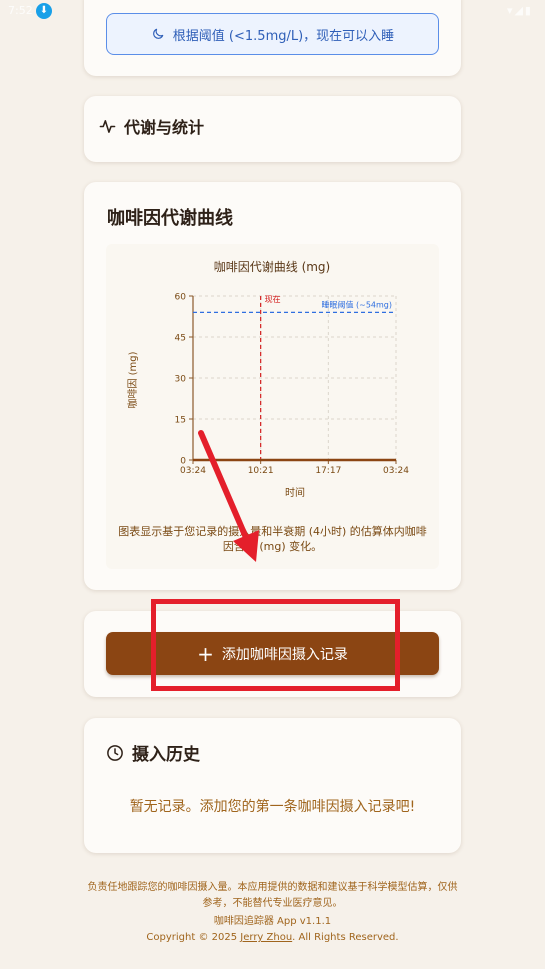 Image resolution: width=545 pixels, height=969 pixels. I want to click on metabolism-card: 代谢与统计, so click(272, 129).